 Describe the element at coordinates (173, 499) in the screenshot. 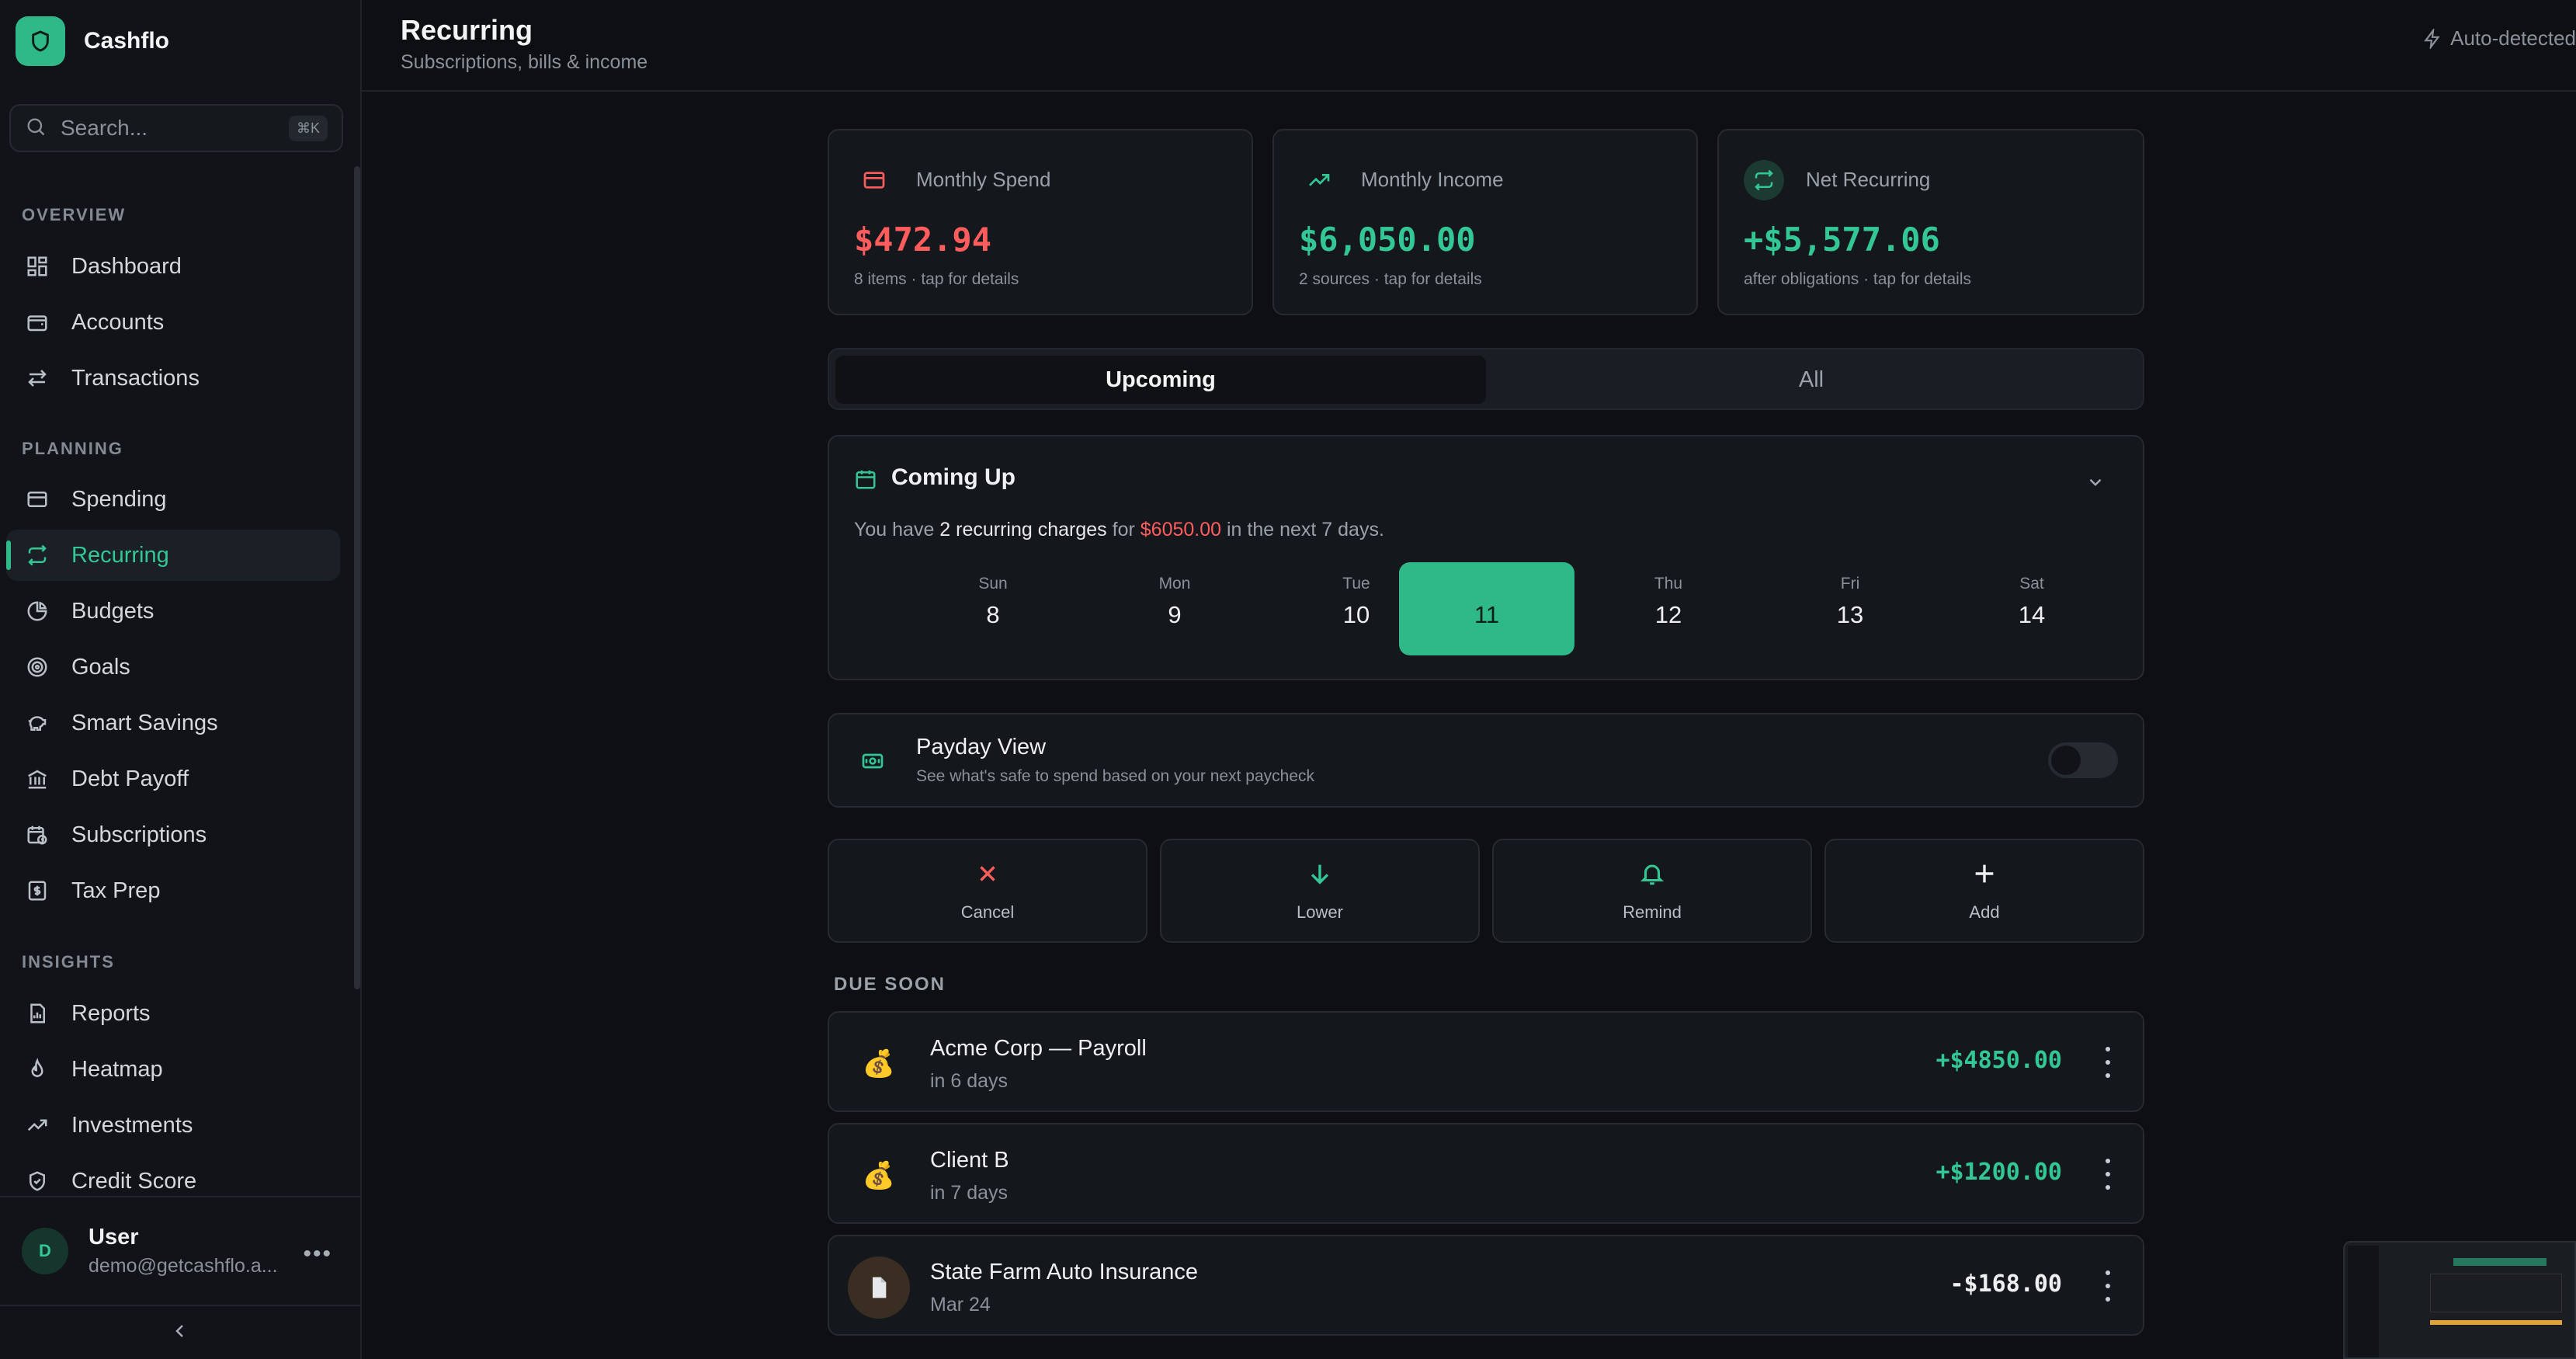

I see `sidebar-item-spending: Spending` at that location.